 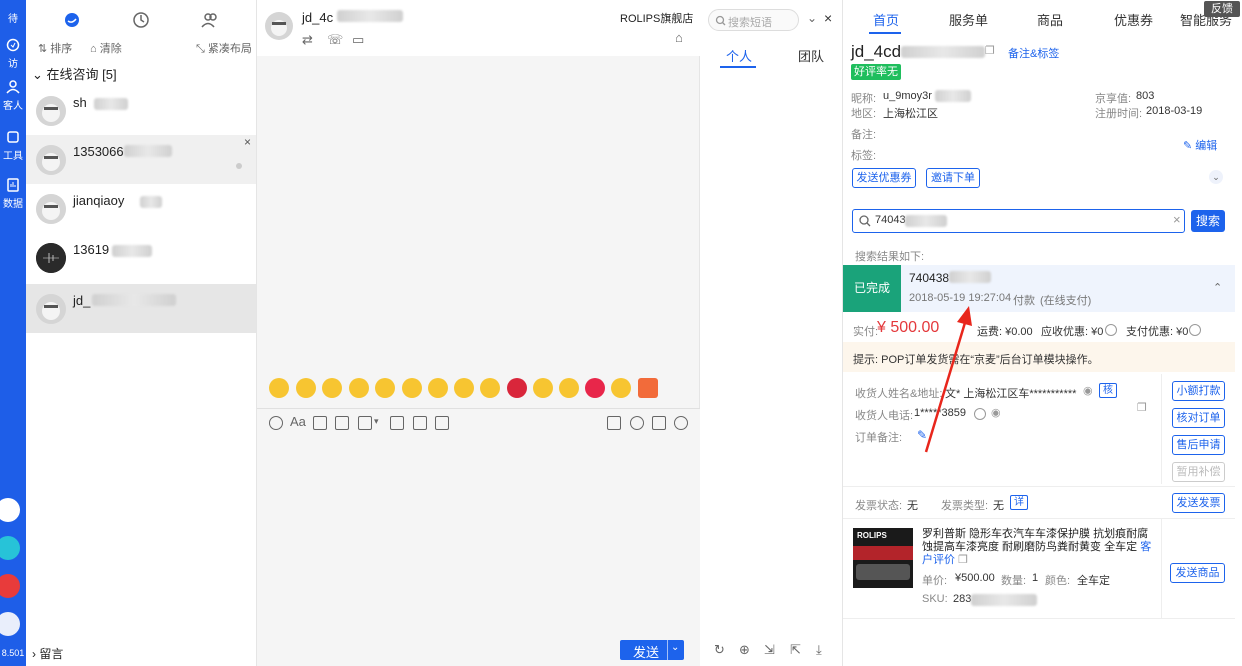 I want to click on feedback-button: 反馈, so click(x=1222, y=9).